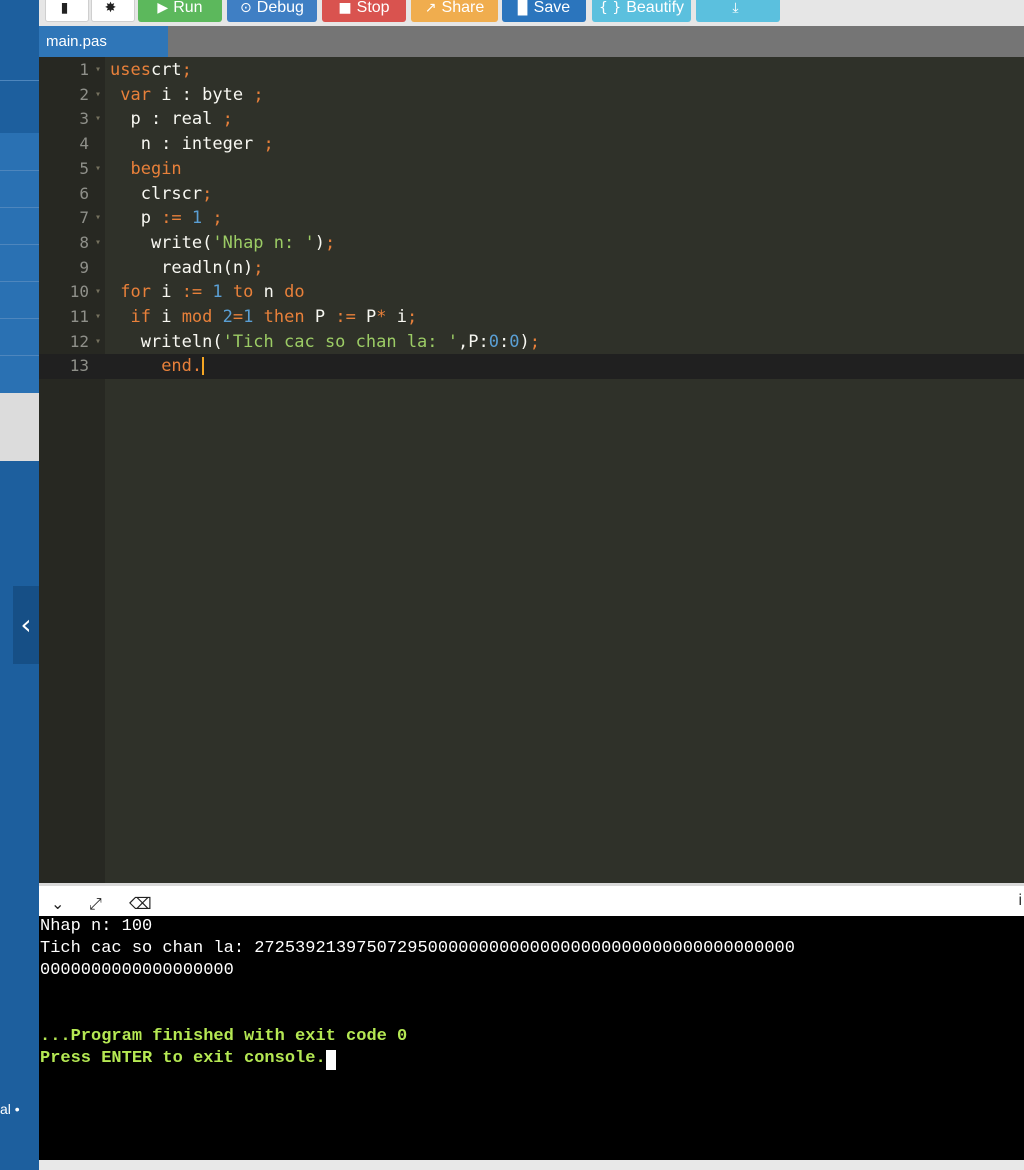  What do you see at coordinates (531, 70) in the screenshot?
I see `code-line: 1 ▾ usescrt;` at bounding box center [531, 70].